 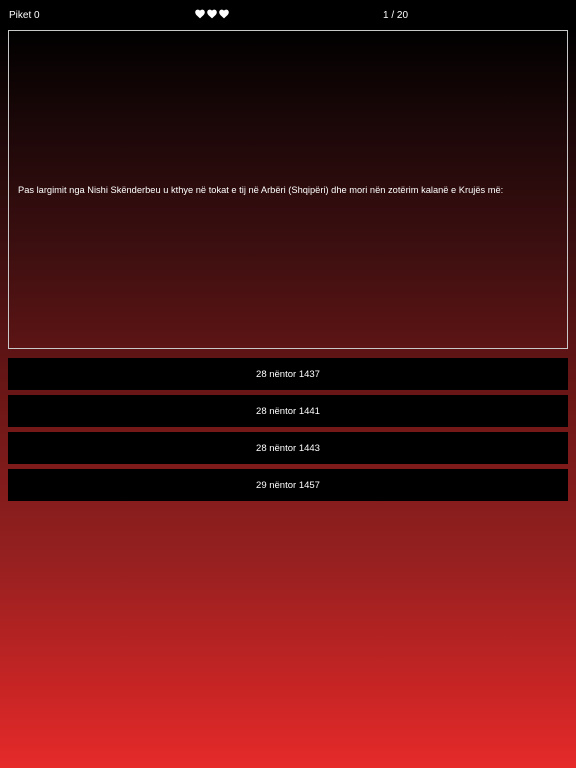 I want to click on lives-indicator, so click(x=212, y=16).